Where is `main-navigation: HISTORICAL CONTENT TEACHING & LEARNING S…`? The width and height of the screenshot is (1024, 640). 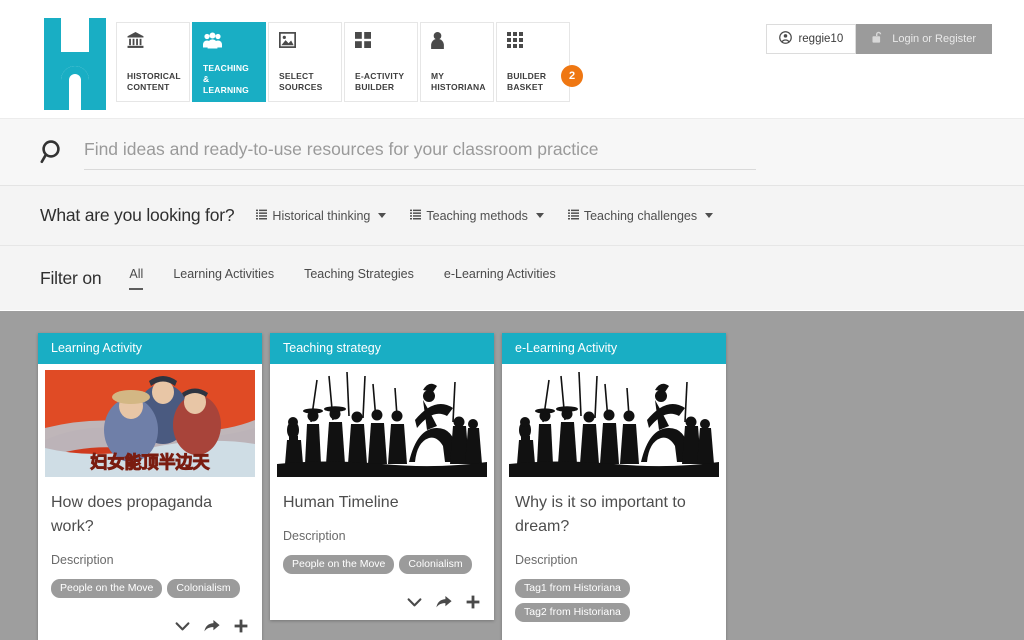 main-navigation: HISTORICAL CONTENT TEACHING & LEARNING S… is located at coordinates (349, 62).